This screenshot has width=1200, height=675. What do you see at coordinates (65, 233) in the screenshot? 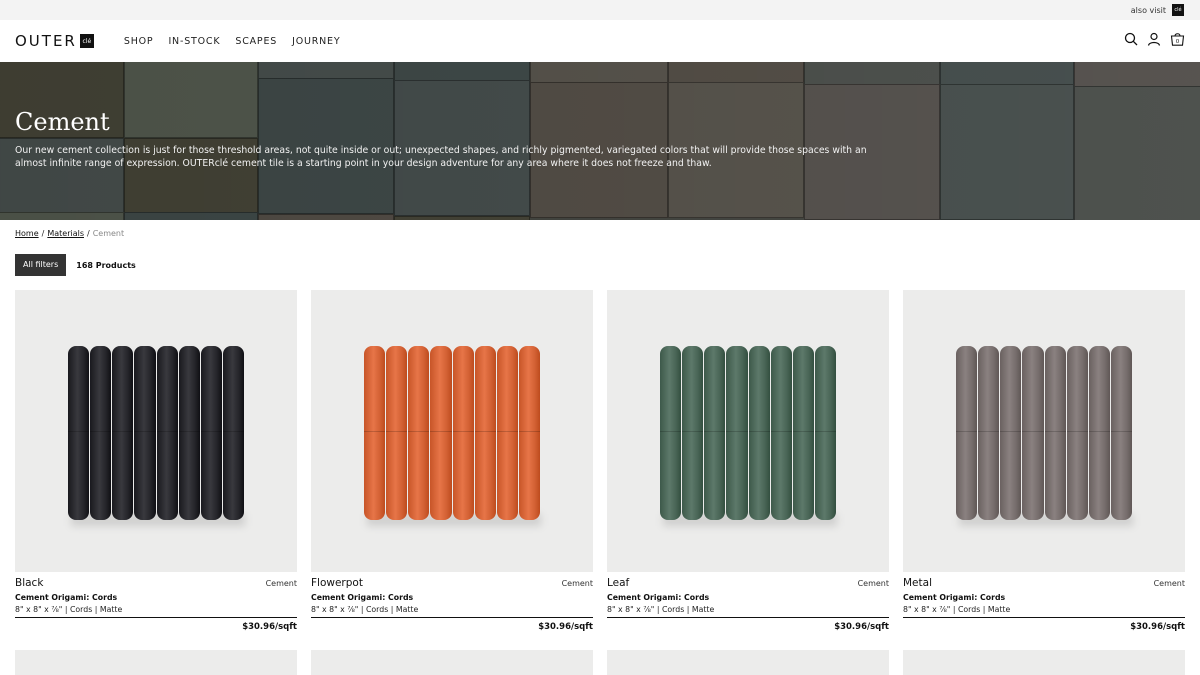
I see `breadcrumb-materials: Materials` at bounding box center [65, 233].